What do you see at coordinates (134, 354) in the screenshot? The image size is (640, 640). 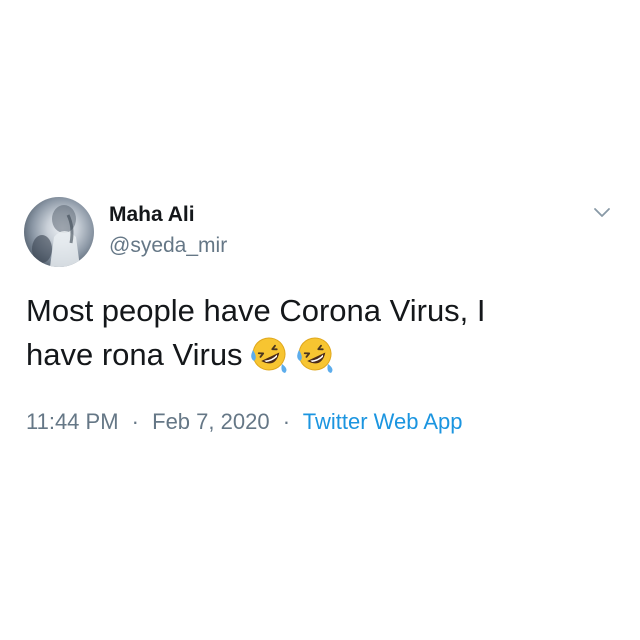 I see `tweet-text-line-2: have rona Virus` at bounding box center [134, 354].